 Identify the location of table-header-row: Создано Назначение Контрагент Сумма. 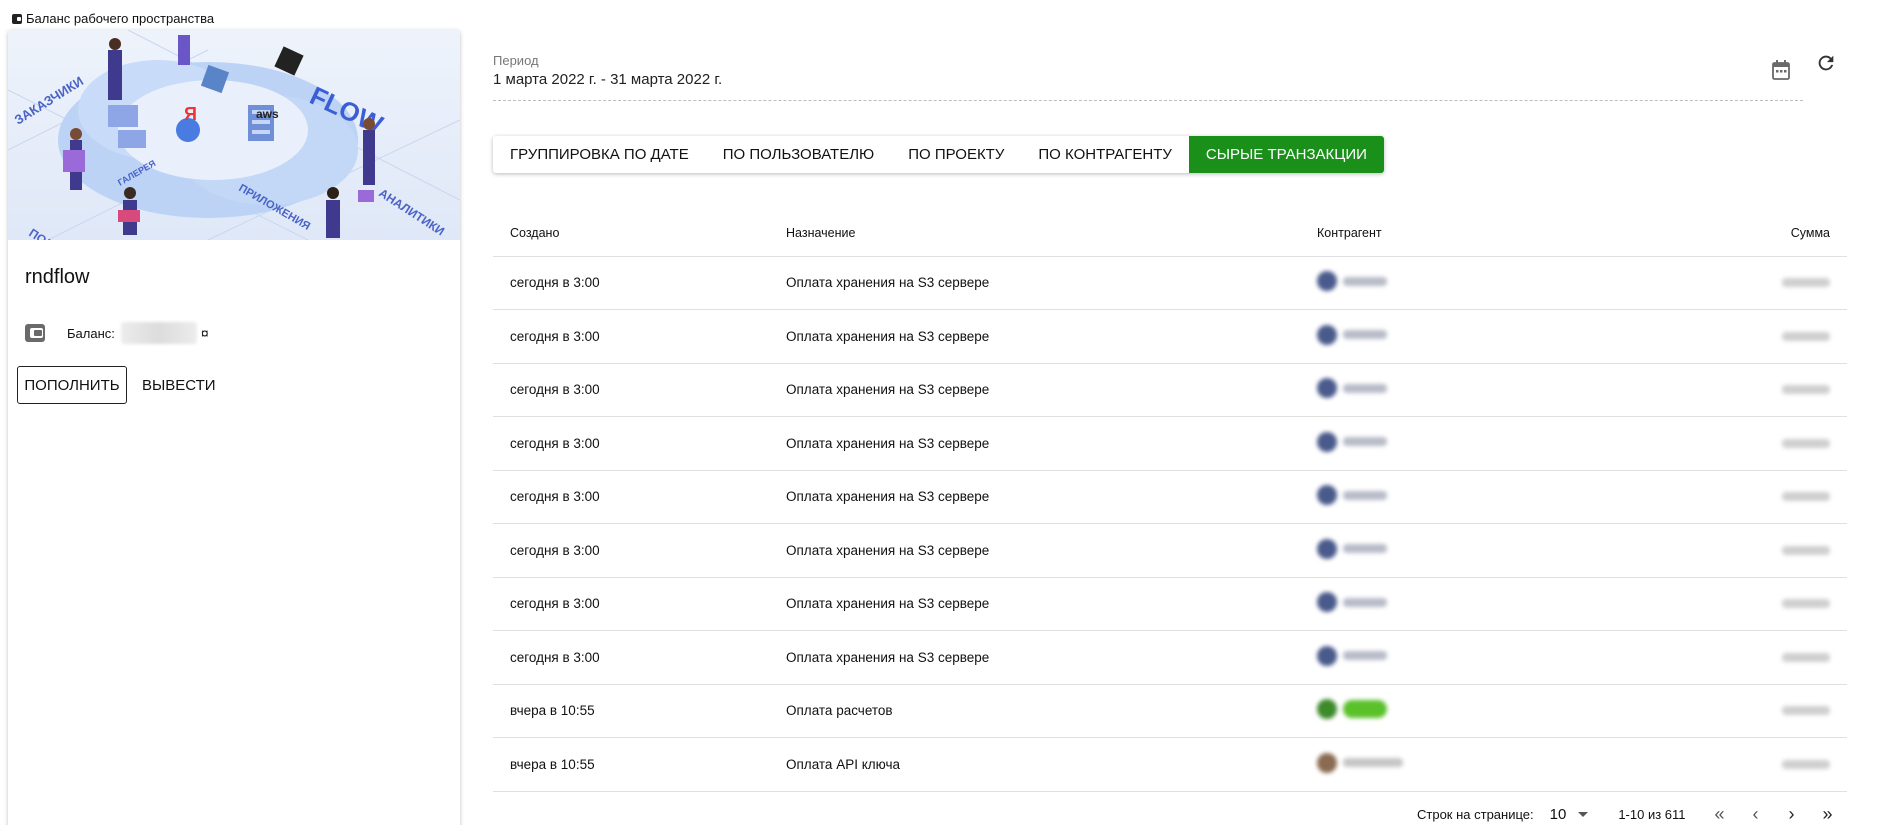
(1170, 233).